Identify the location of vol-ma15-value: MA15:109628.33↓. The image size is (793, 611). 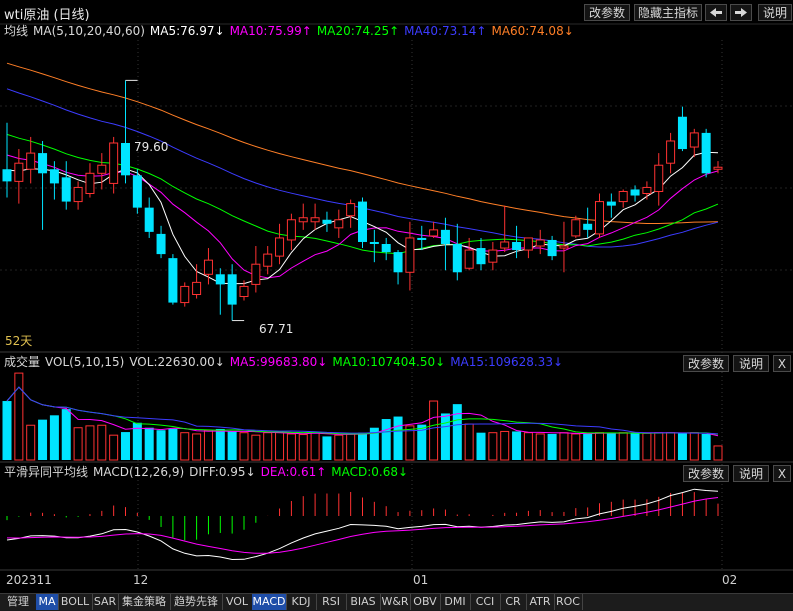
(507, 362).